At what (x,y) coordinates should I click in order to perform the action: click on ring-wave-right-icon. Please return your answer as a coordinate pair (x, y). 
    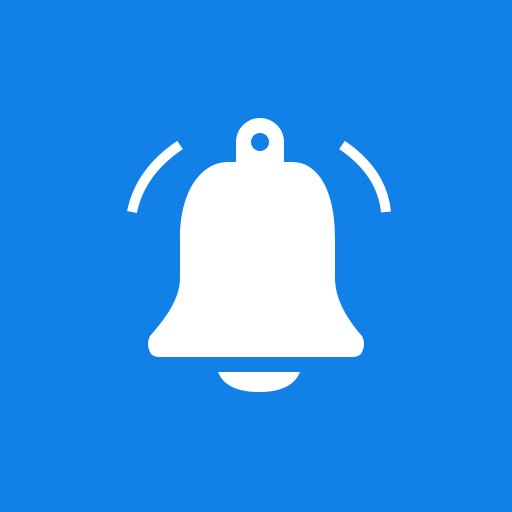
    Looking at the image, I should click on (365, 176).